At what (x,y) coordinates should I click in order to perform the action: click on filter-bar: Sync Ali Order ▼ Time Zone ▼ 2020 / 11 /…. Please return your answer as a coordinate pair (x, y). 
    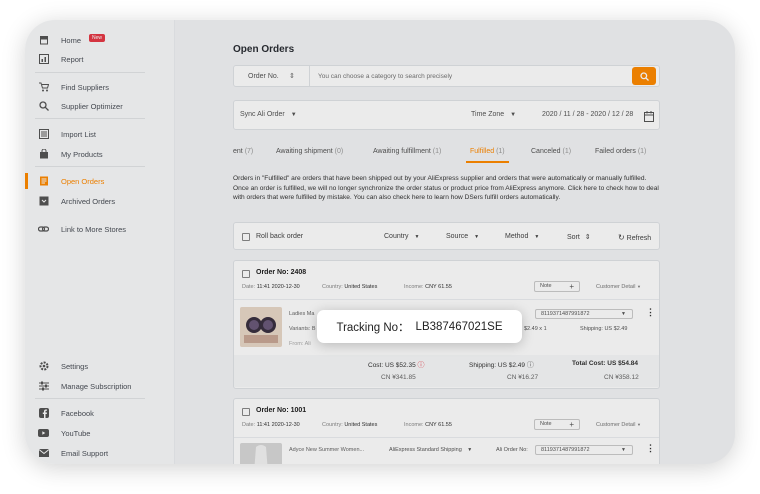
    Looking at the image, I should click on (446, 115).